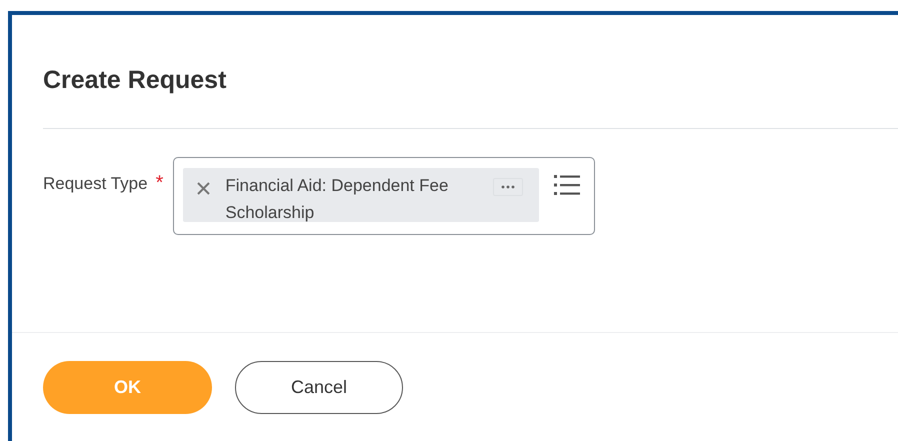 The width and height of the screenshot is (898, 441). What do you see at coordinates (319, 387) in the screenshot?
I see `cancel-button: Cancel` at bounding box center [319, 387].